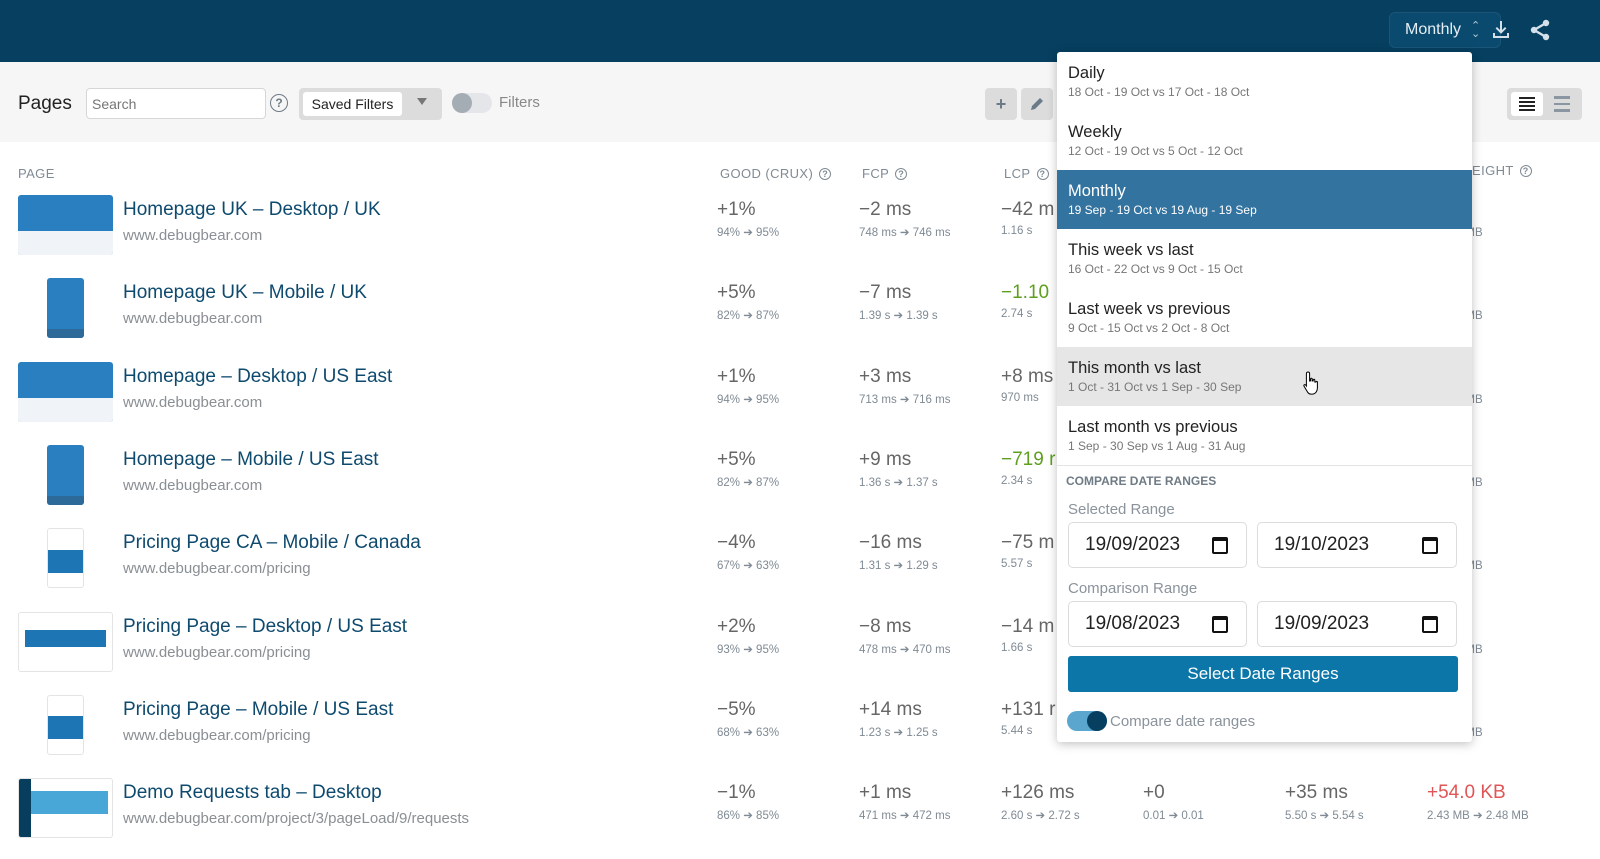  Describe the element at coordinates (1040, 816) in the screenshot. I see `metric-range: 2.60 s ➔ 2.72 s` at that location.